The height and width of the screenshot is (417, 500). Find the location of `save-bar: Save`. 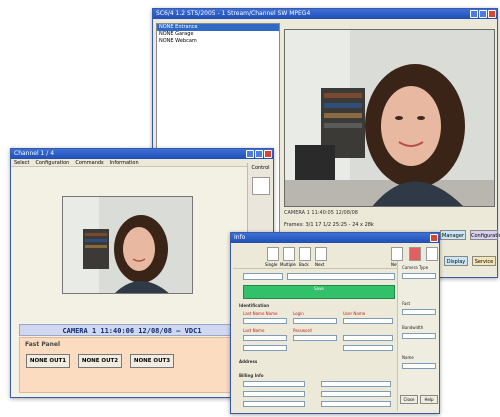

save-bar: Save is located at coordinates (319, 292).